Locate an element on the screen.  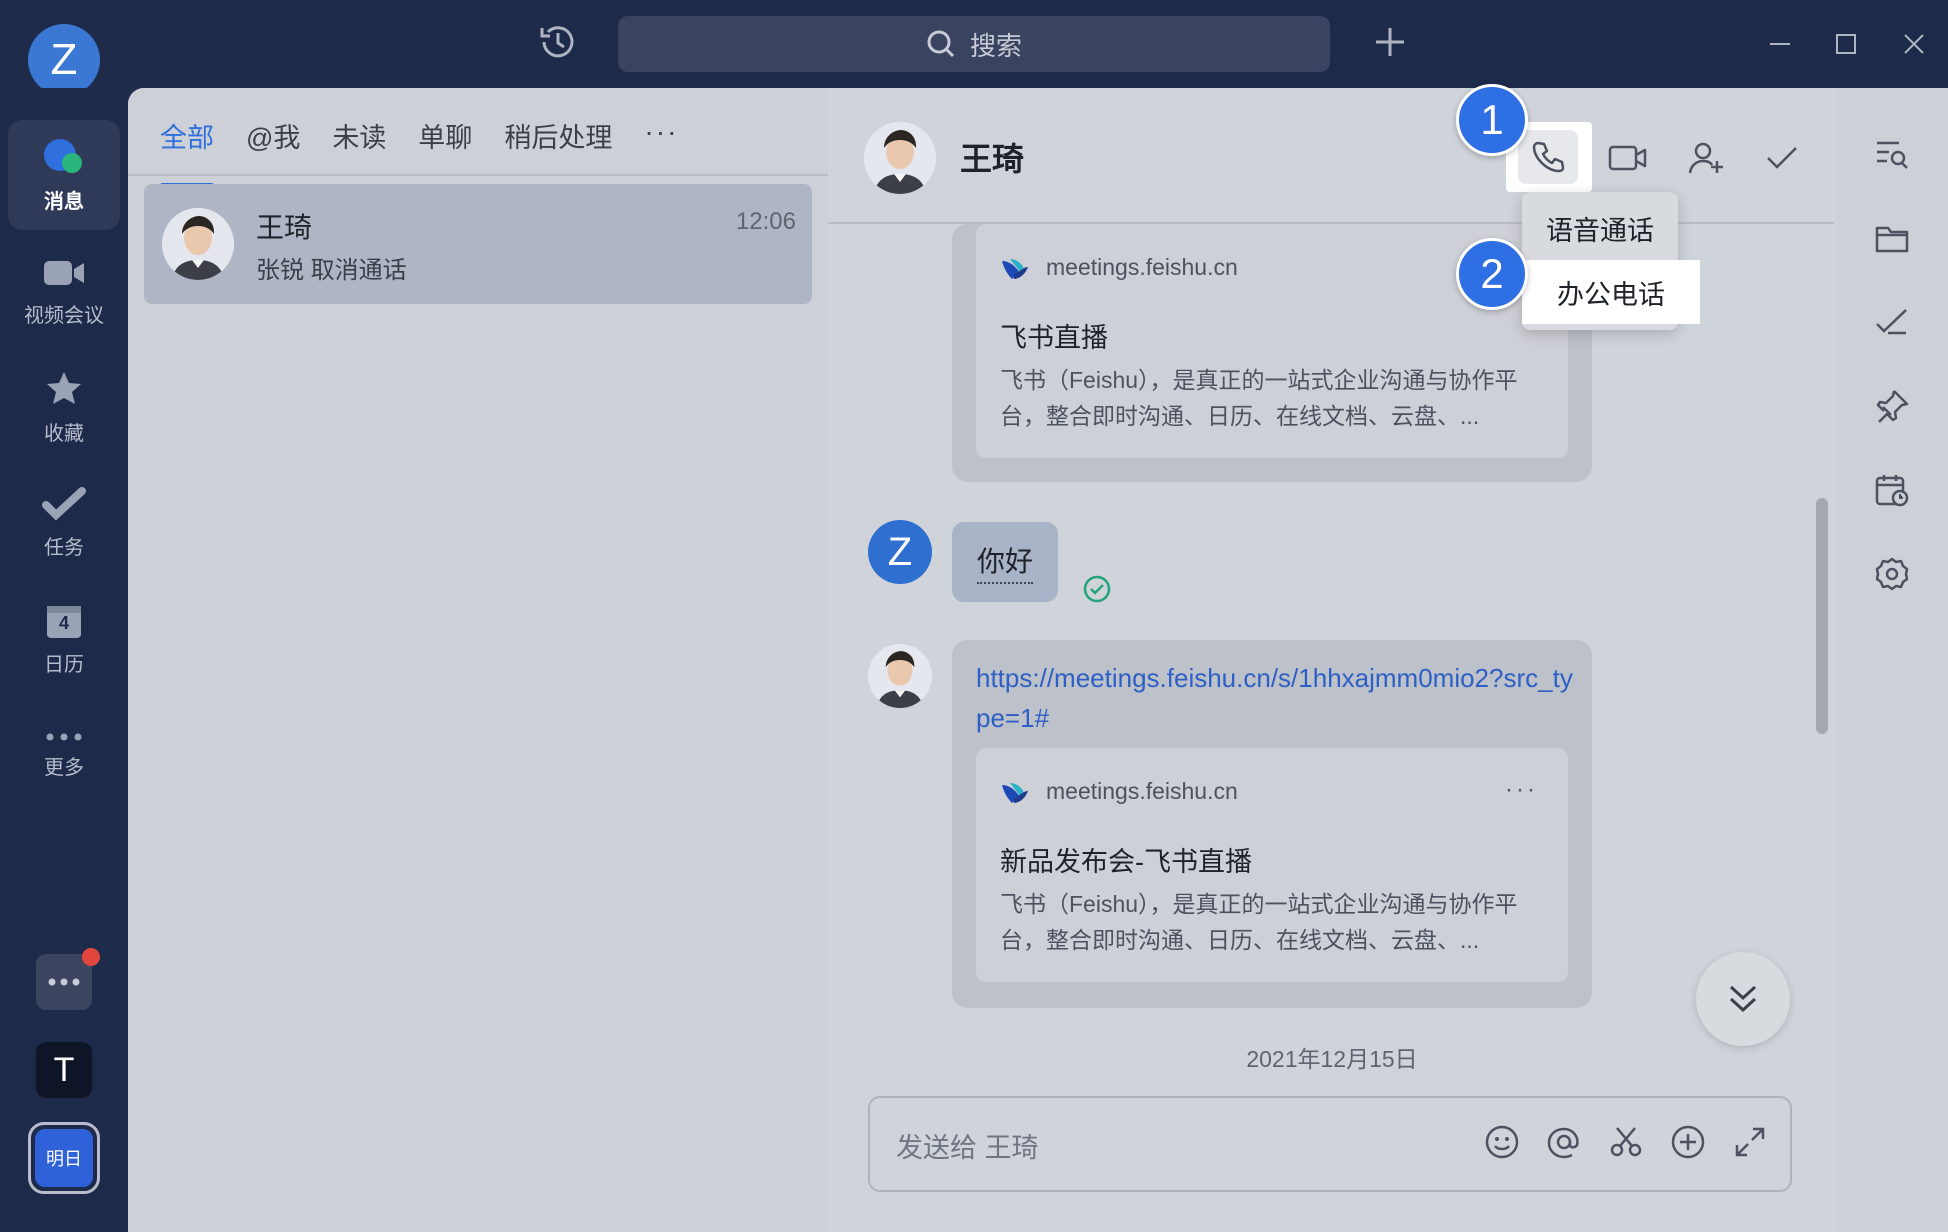
expand-icon is located at coordinates (1750, 1142).